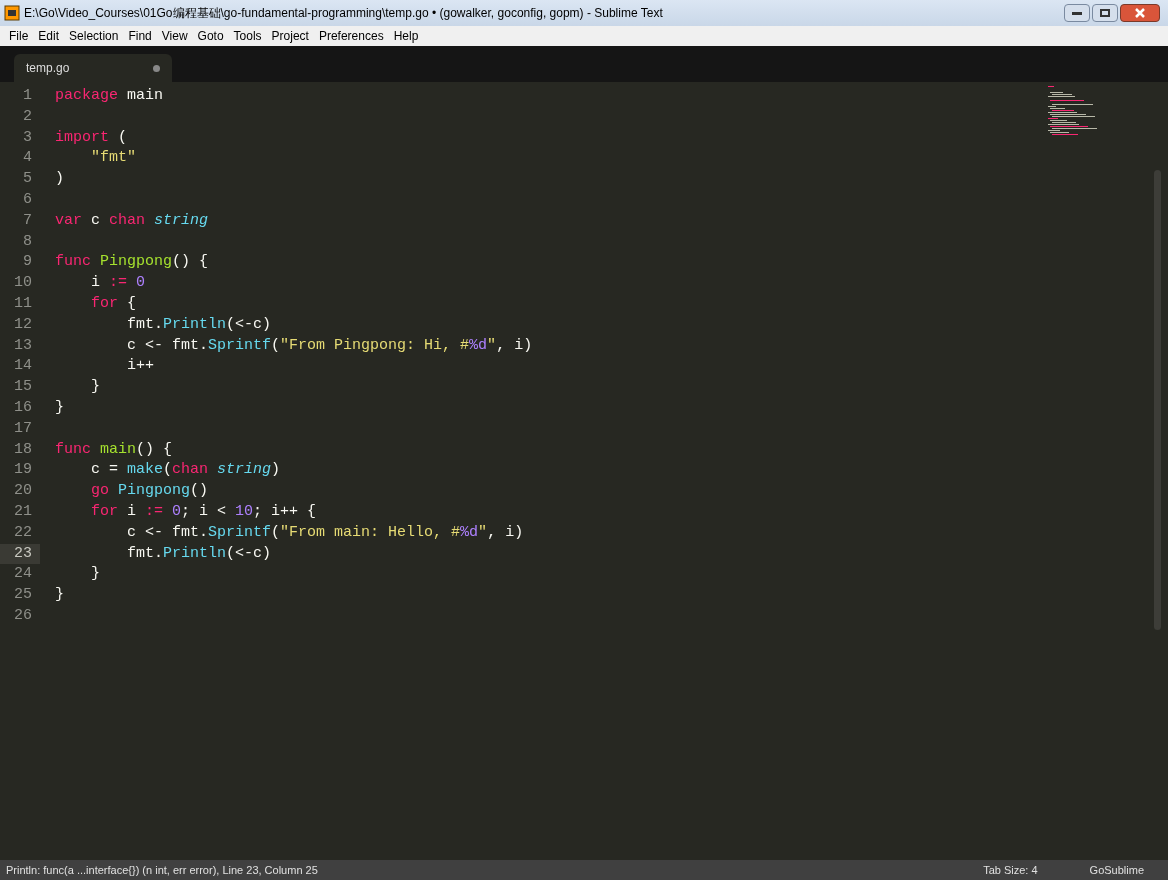 The width and height of the screenshot is (1168, 880). Describe the element at coordinates (48, 68) in the screenshot. I see `tab-label: temp.go` at that location.